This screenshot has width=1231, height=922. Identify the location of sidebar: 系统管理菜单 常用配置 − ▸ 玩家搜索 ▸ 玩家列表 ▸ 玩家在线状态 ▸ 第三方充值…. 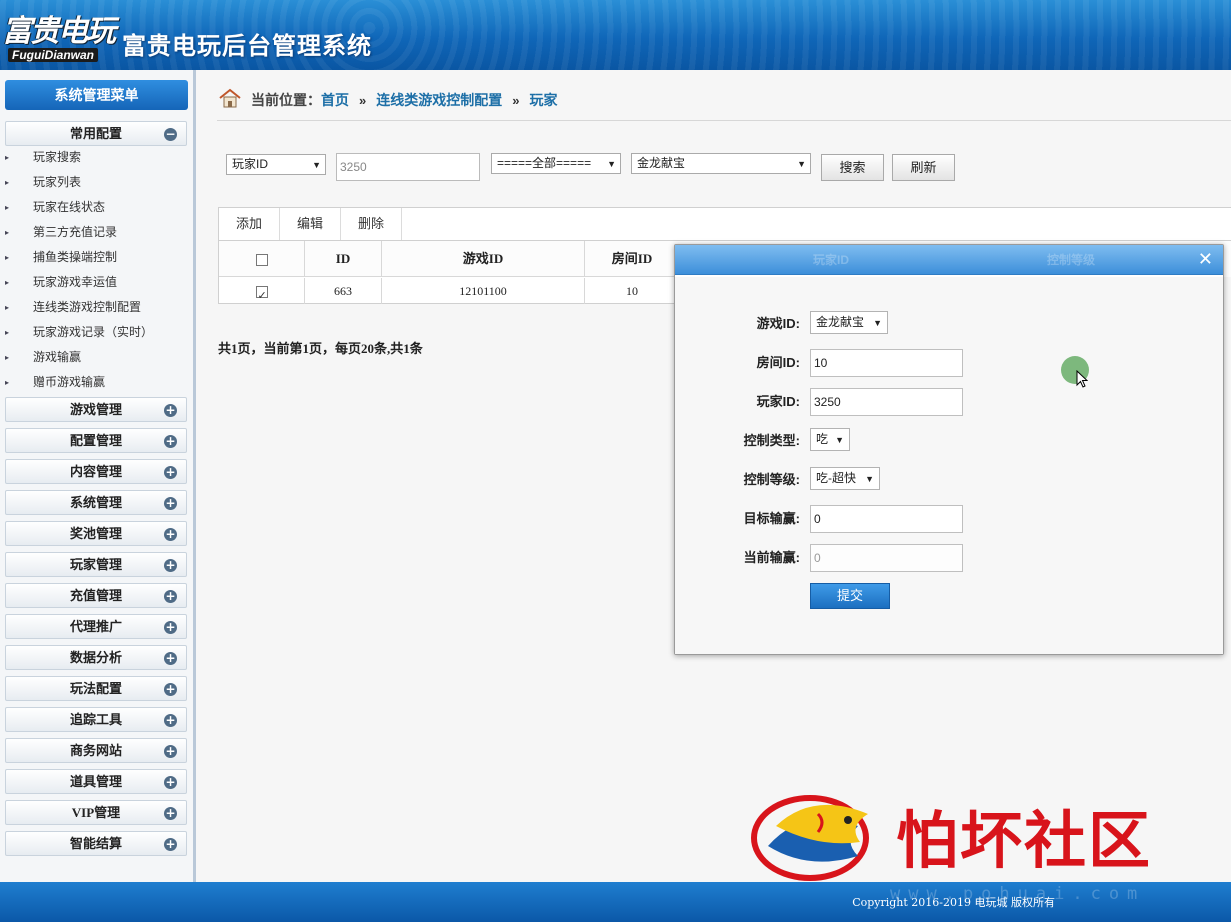
(98, 476).